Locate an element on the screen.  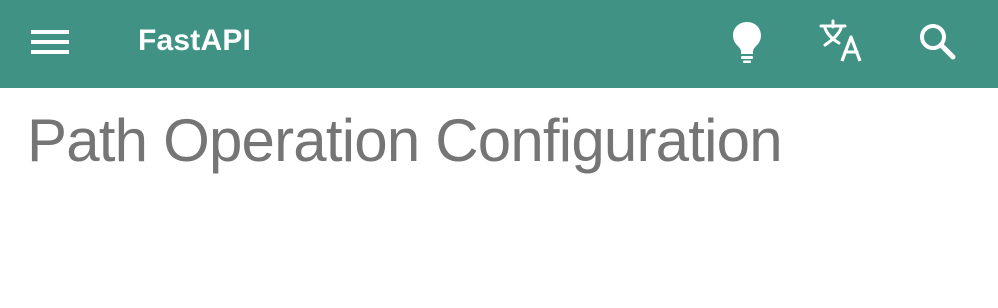
menu-button is located at coordinates (50, 42).